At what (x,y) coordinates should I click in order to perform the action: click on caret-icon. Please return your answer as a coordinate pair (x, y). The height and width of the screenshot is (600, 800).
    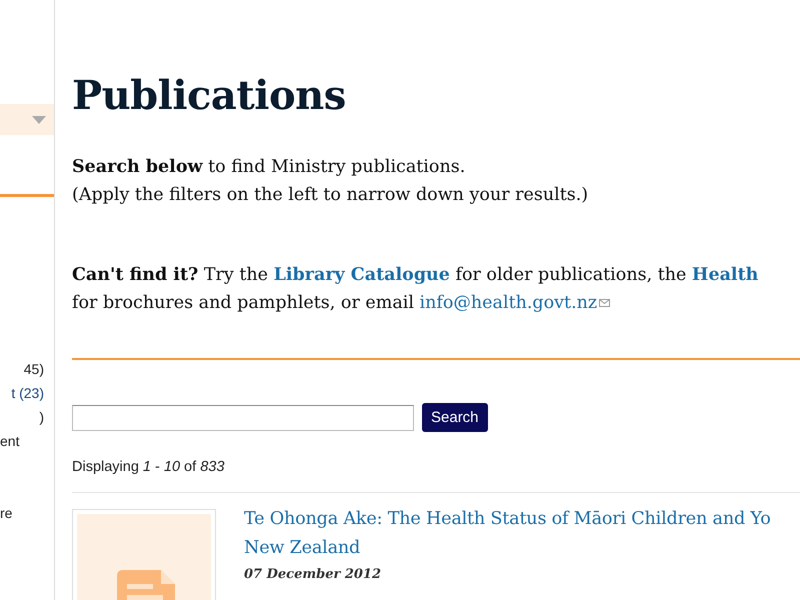
    Looking at the image, I should click on (39, 120).